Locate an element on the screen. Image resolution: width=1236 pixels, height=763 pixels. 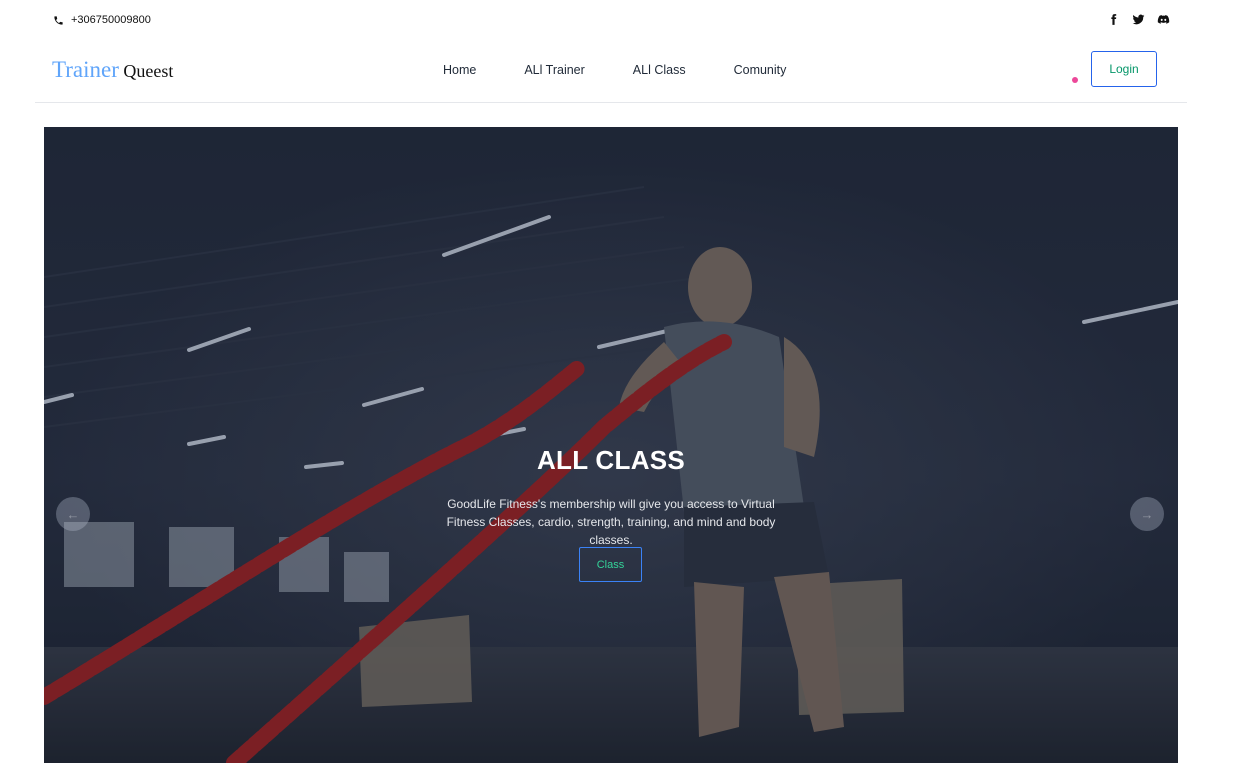
social-links is located at coordinates (1138, 19).